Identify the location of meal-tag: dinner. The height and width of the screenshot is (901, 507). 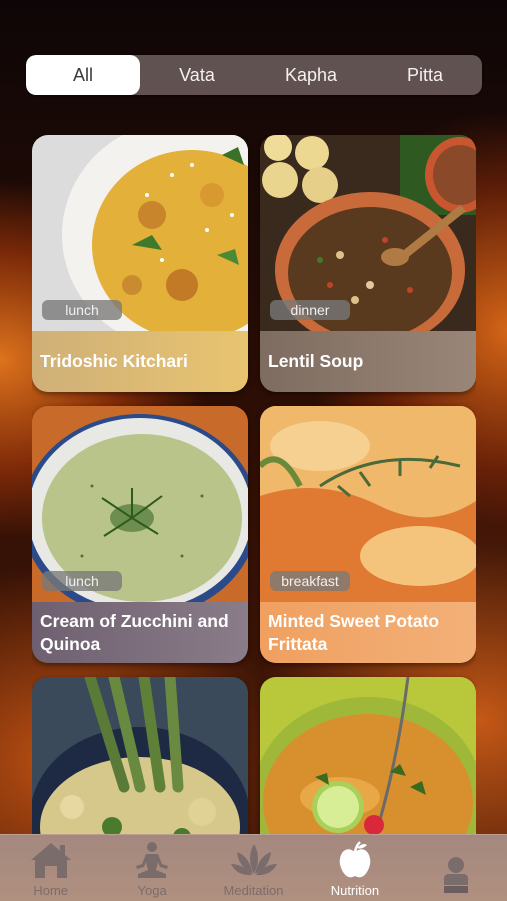
(310, 310).